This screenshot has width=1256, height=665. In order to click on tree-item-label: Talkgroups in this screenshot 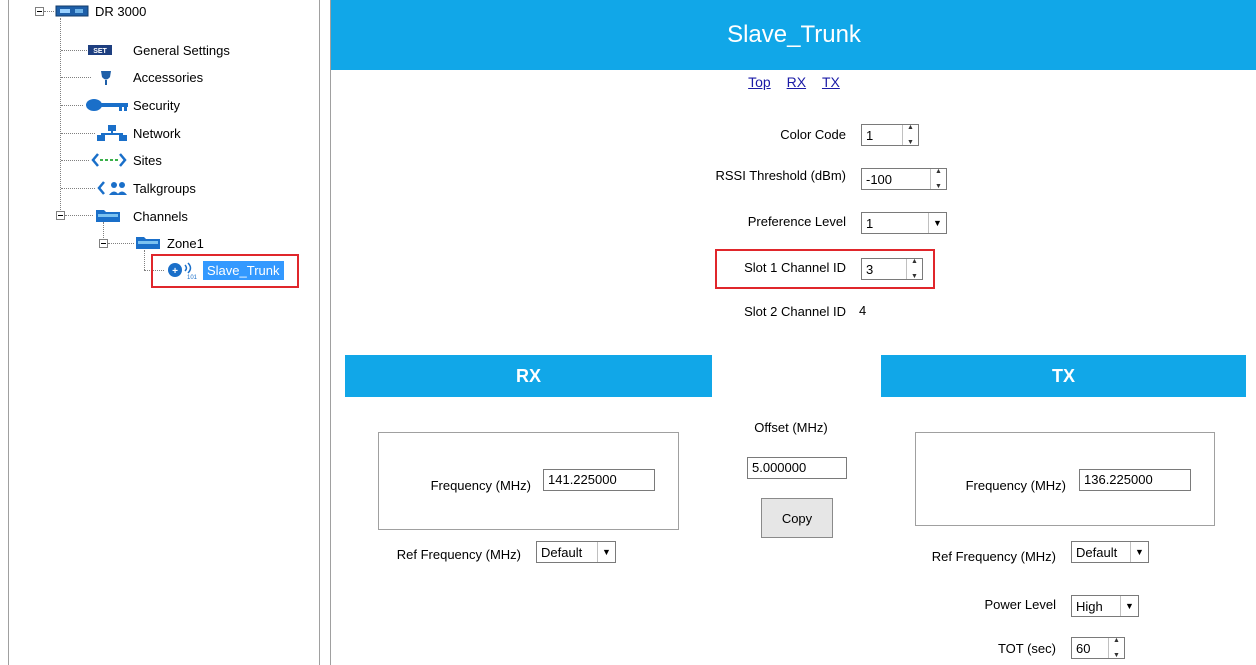, I will do `click(164, 188)`.